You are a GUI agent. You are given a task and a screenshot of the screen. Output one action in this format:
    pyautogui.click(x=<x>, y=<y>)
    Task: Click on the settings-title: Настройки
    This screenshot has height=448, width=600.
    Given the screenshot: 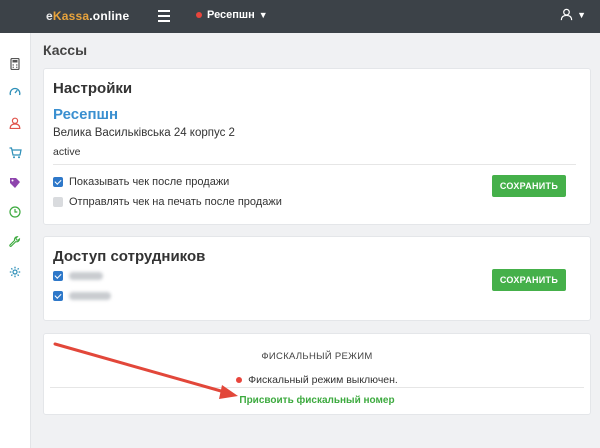 What is the action you would take?
    pyautogui.click(x=93, y=88)
    